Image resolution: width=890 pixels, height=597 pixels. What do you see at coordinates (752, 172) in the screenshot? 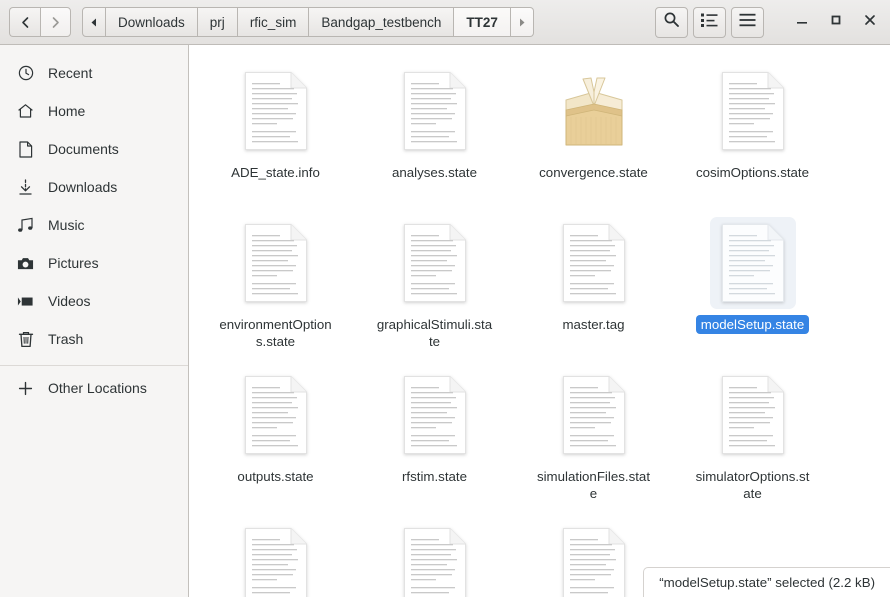
I see `file-label: cosimOptions.state` at bounding box center [752, 172].